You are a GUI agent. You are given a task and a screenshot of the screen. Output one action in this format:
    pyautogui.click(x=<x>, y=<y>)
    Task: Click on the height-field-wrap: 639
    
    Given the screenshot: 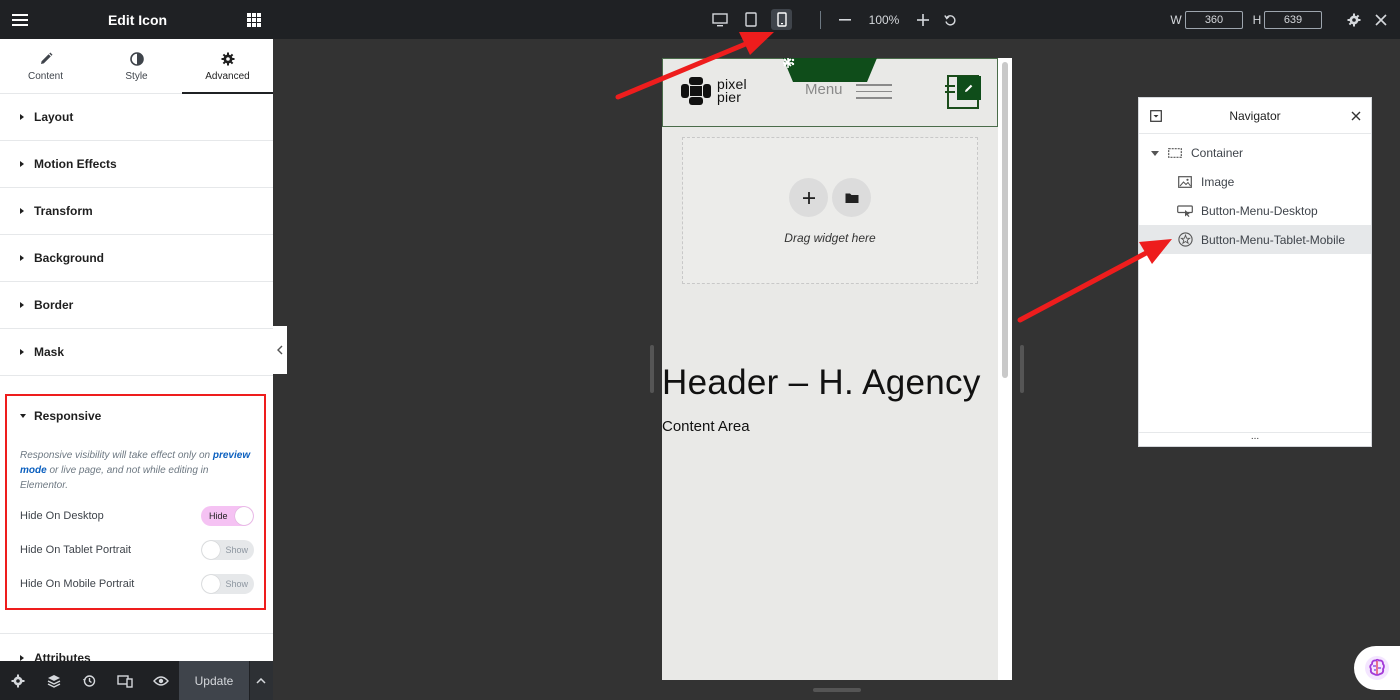 What is the action you would take?
    pyautogui.click(x=1293, y=19)
    